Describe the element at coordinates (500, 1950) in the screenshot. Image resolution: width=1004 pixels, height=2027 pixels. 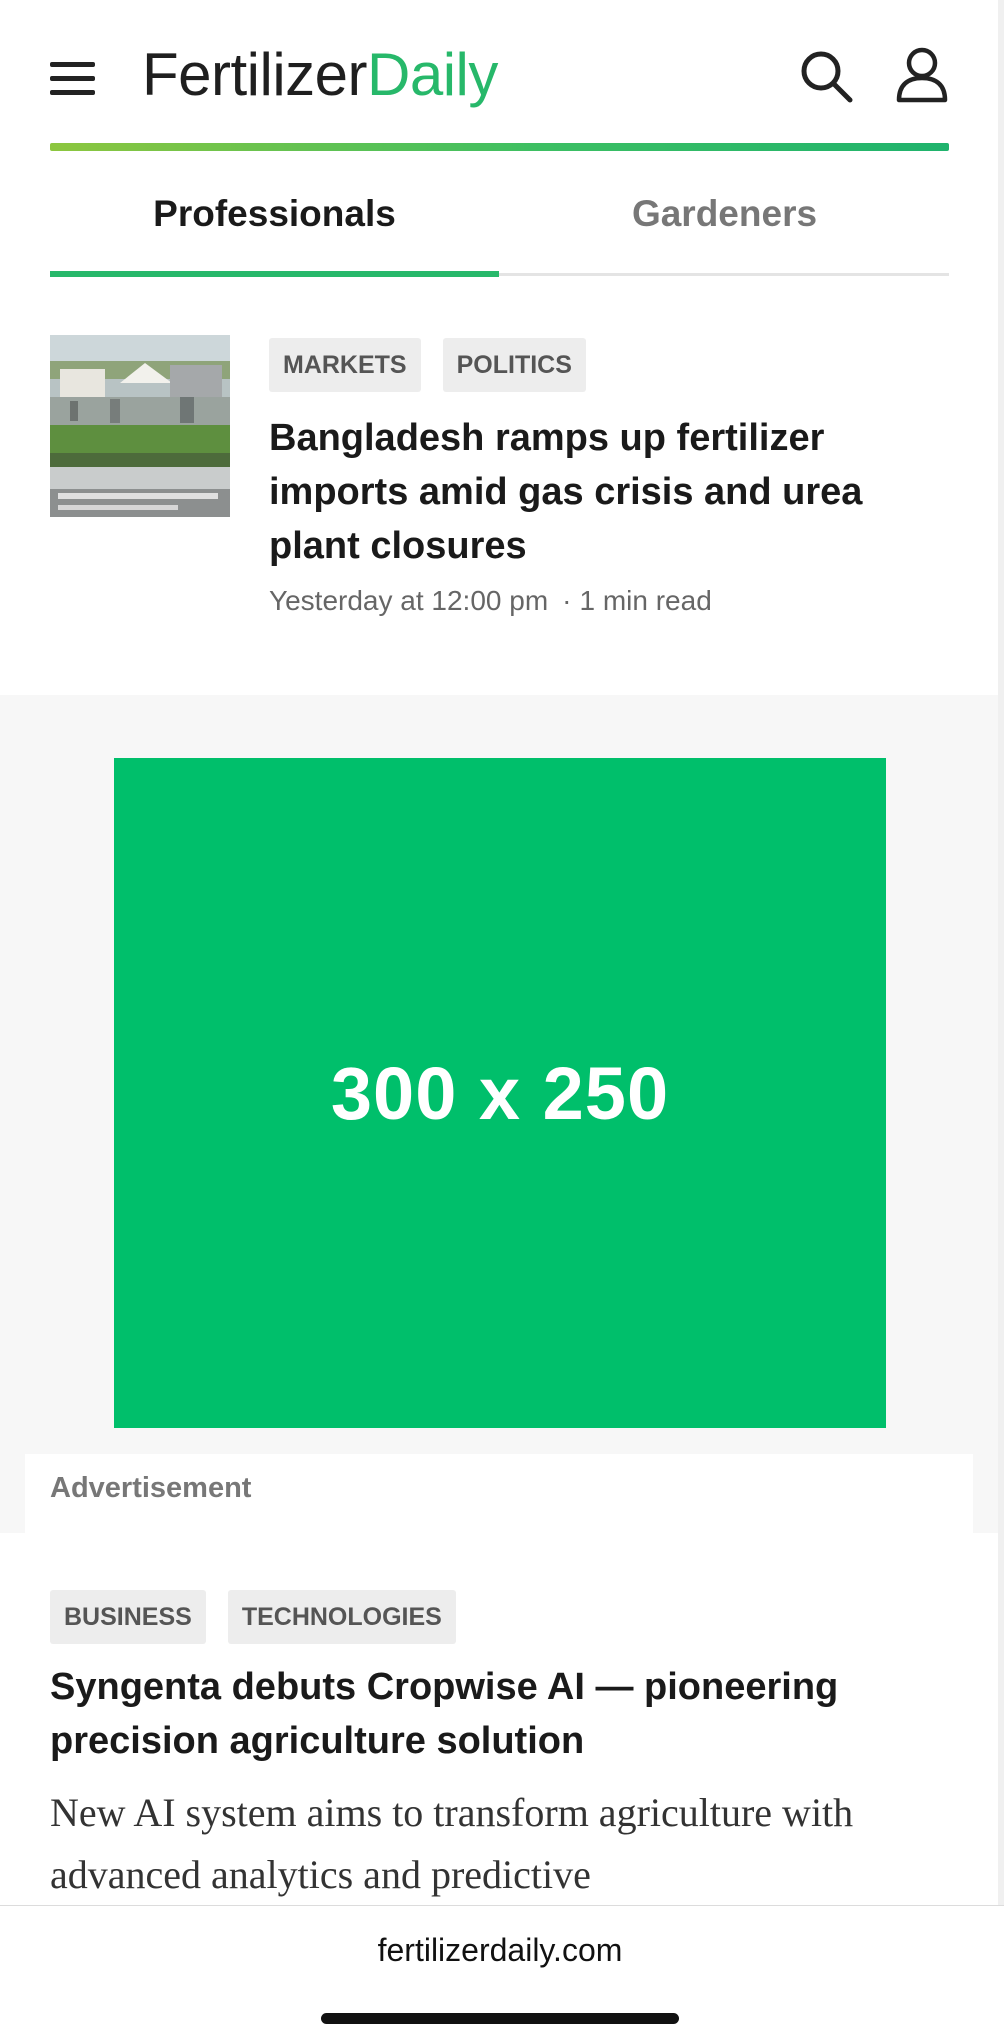
I see `url-text: fertilizerdaily.com` at that location.